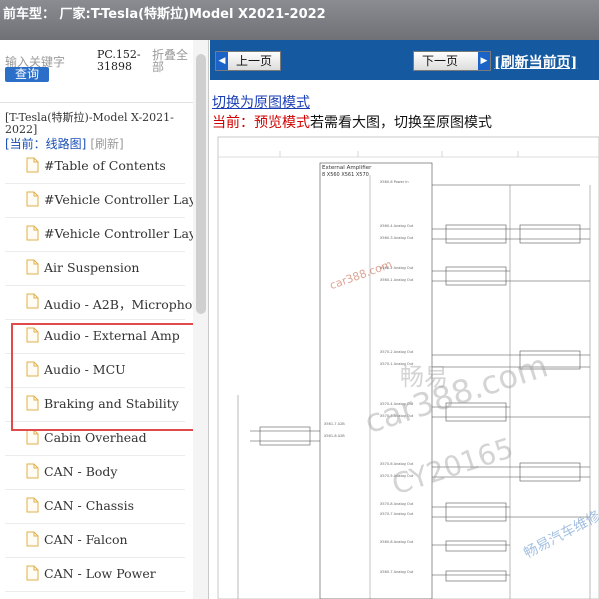 The width and height of the screenshot is (599, 599). I want to click on preview-mode-notice: 当前：预览模式若需看大图，切换至原图模式, so click(352, 122).